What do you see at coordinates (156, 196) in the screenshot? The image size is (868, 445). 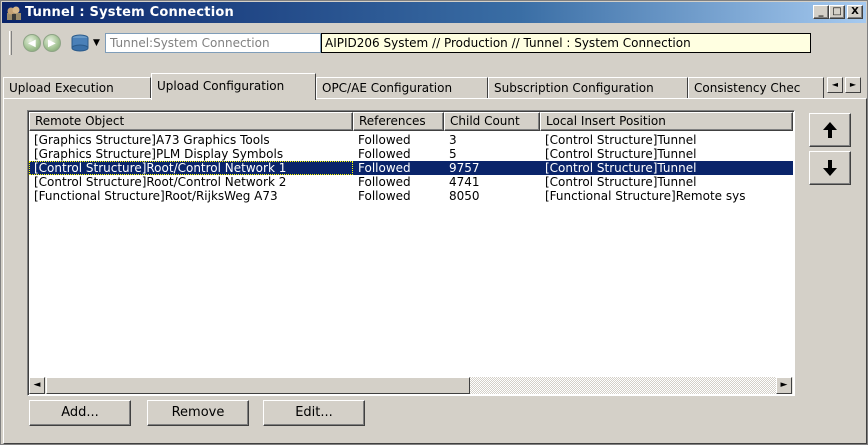 I see `table-cell-remote-object: [Functional Structure]Root/RijksWeg A73` at bounding box center [156, 196].